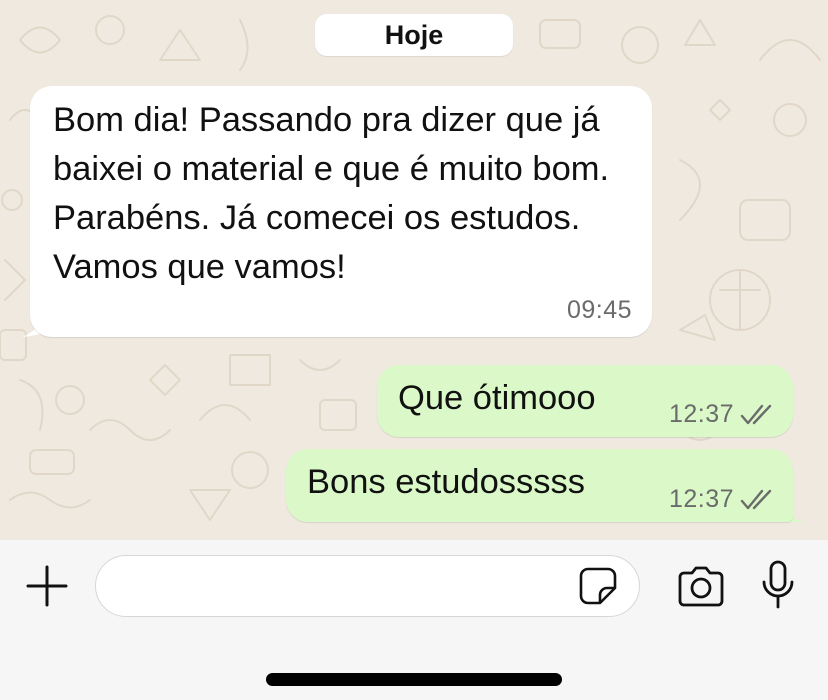 The height and width of the screenshot is (700, 828). What do you see at coordinates (414, 35) in the screenshot?
I see `date-chip: Hoje` at bounding box center [414, 35].